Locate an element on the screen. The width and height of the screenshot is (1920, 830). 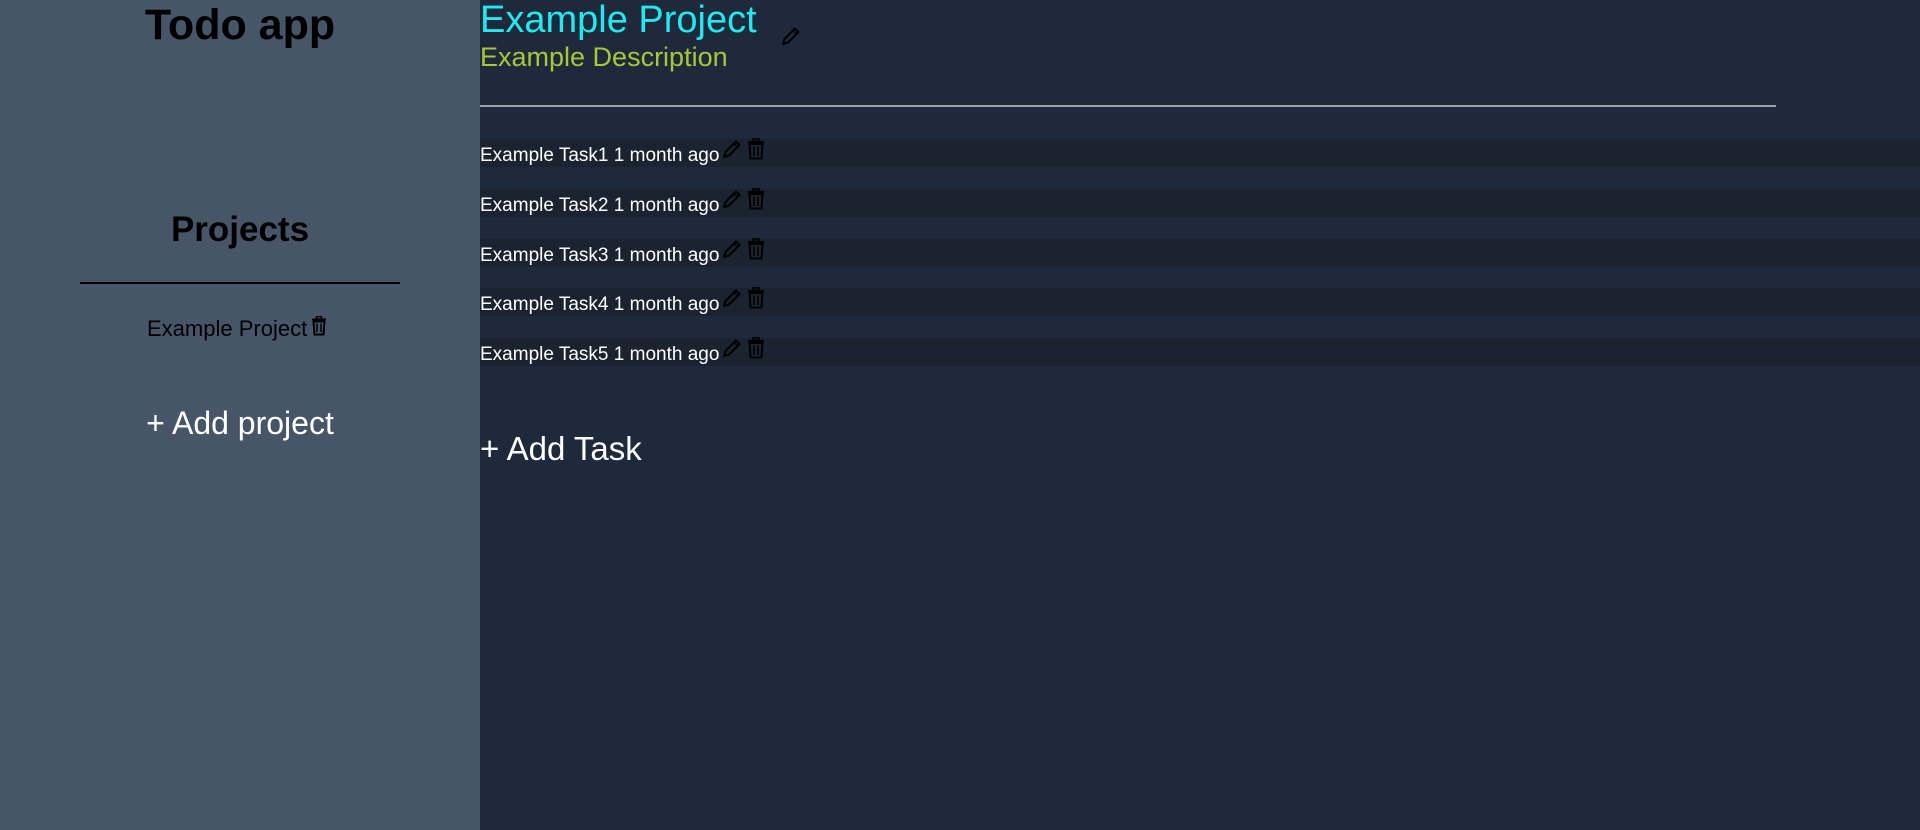
add-project-button: + Add project is located at coordinates (240, 423).